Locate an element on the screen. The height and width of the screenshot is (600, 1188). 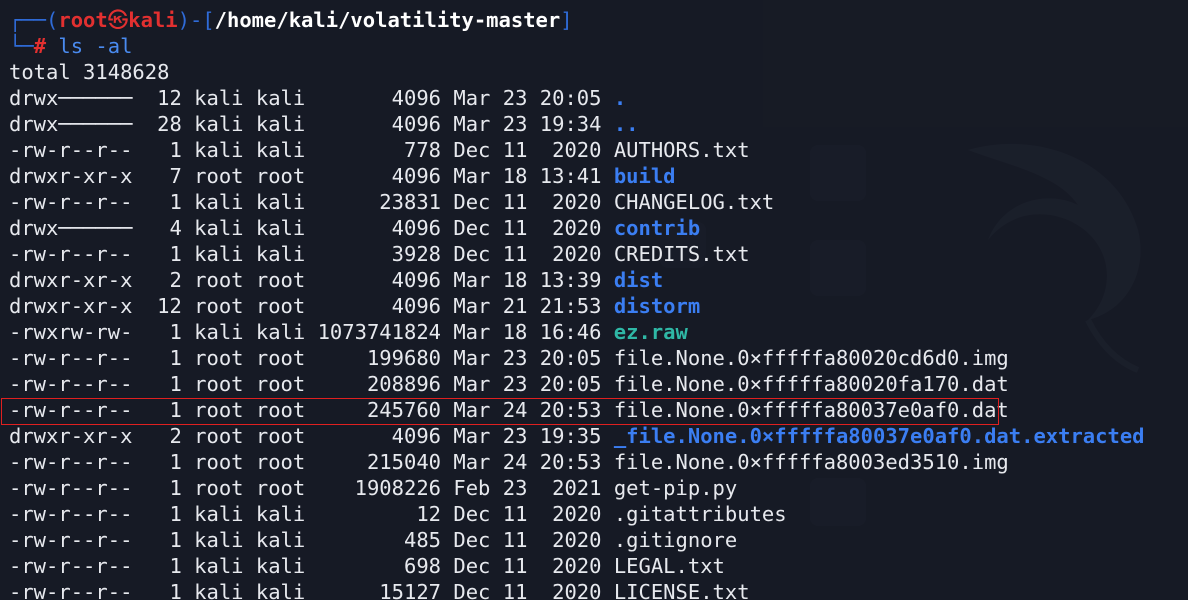
listing-size: 778 is located at coordinates (422, 150).